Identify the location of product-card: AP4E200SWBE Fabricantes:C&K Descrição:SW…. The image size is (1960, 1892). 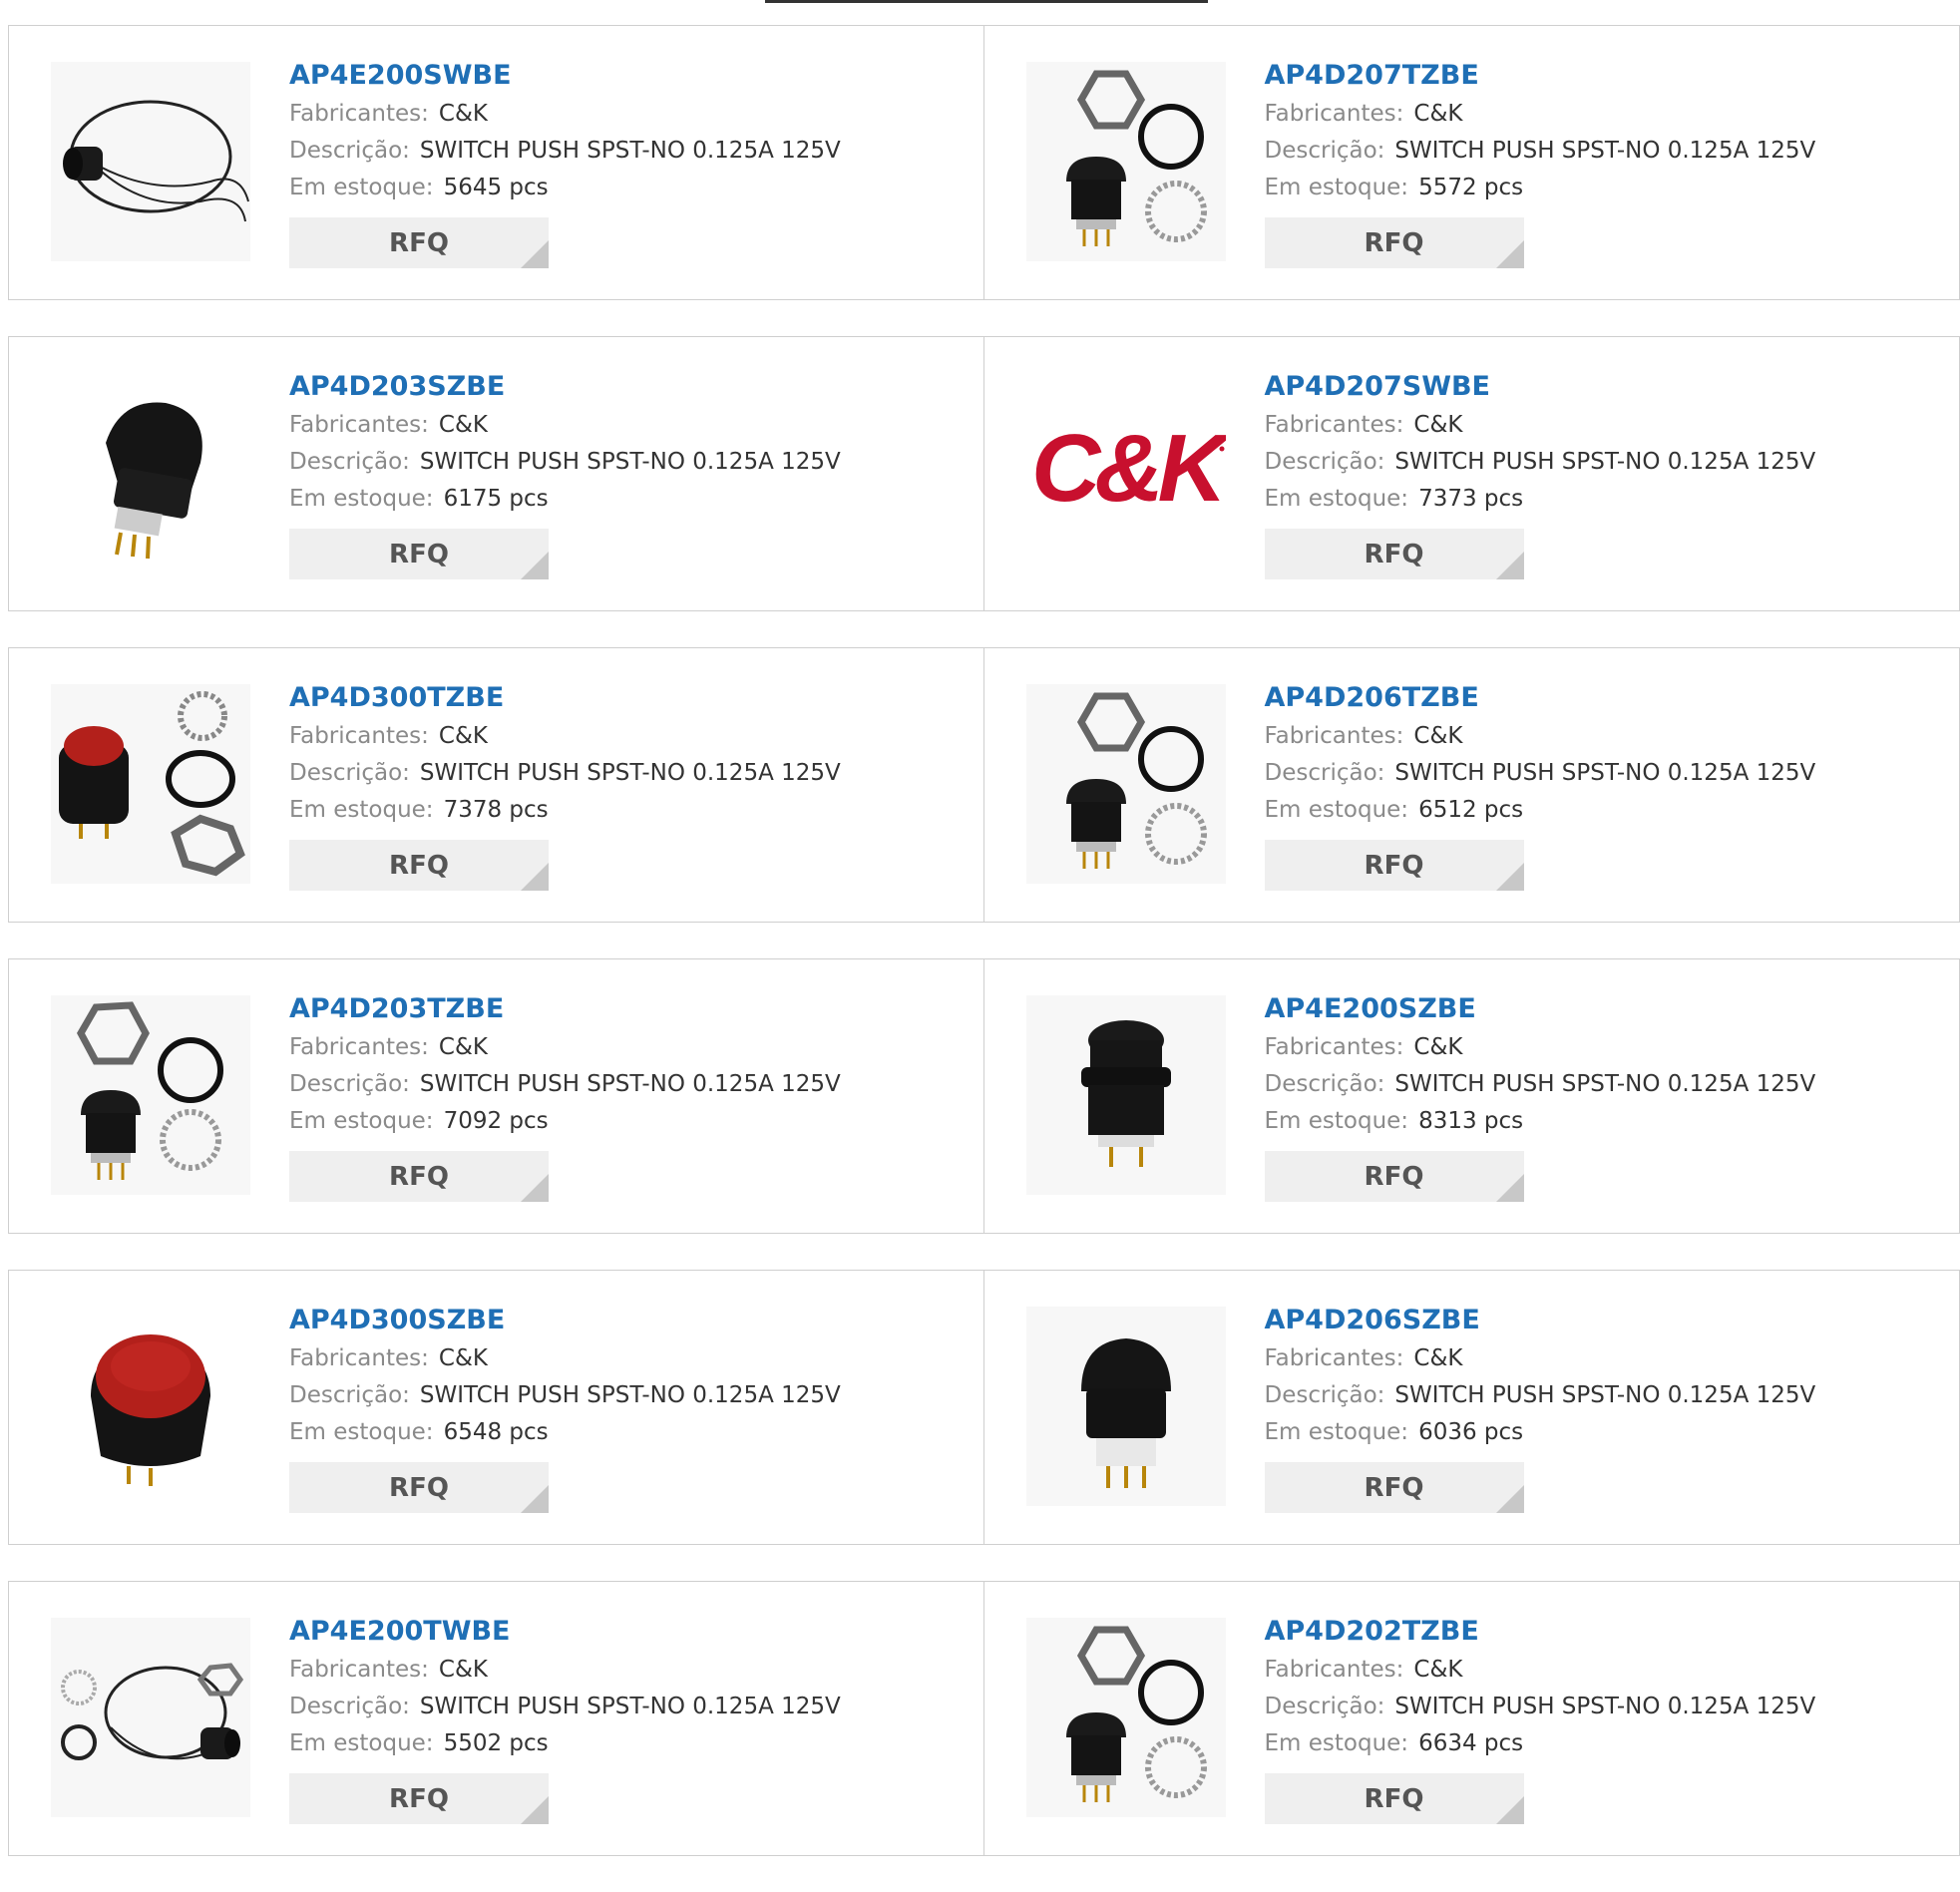
(496, 163).